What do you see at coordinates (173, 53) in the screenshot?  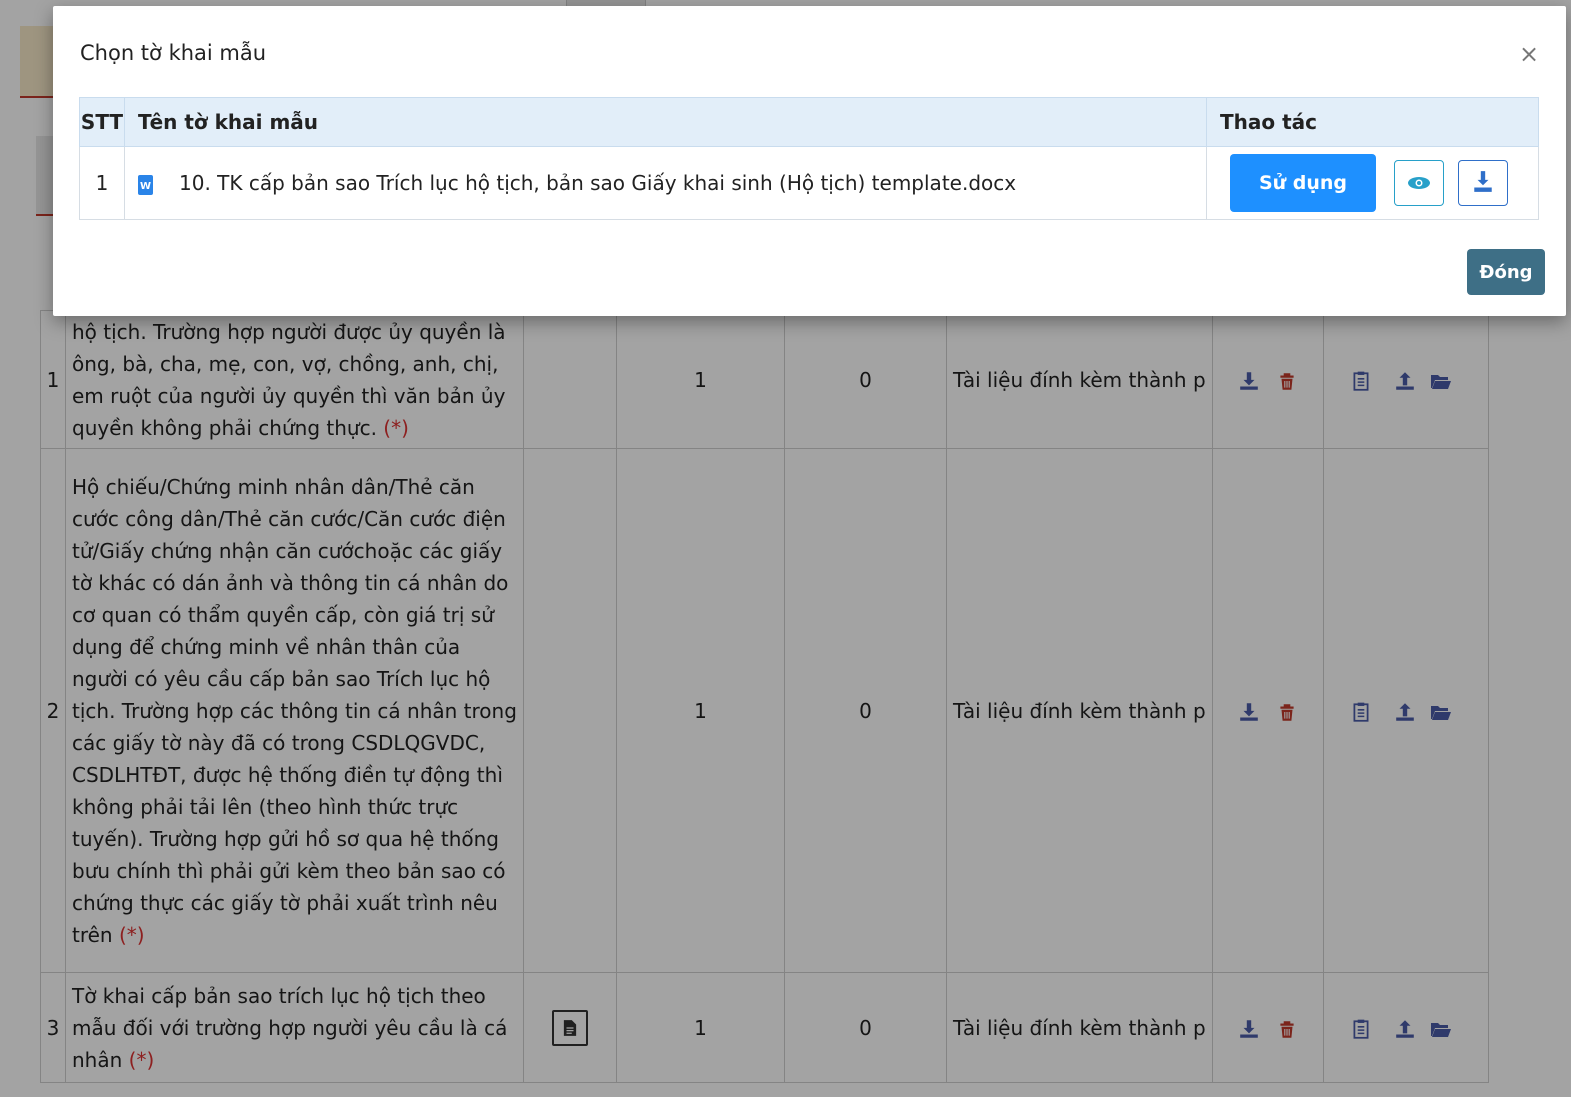 I see `modal-title: Chọn tờ khai mẫu` at bounding box center [173, 53].